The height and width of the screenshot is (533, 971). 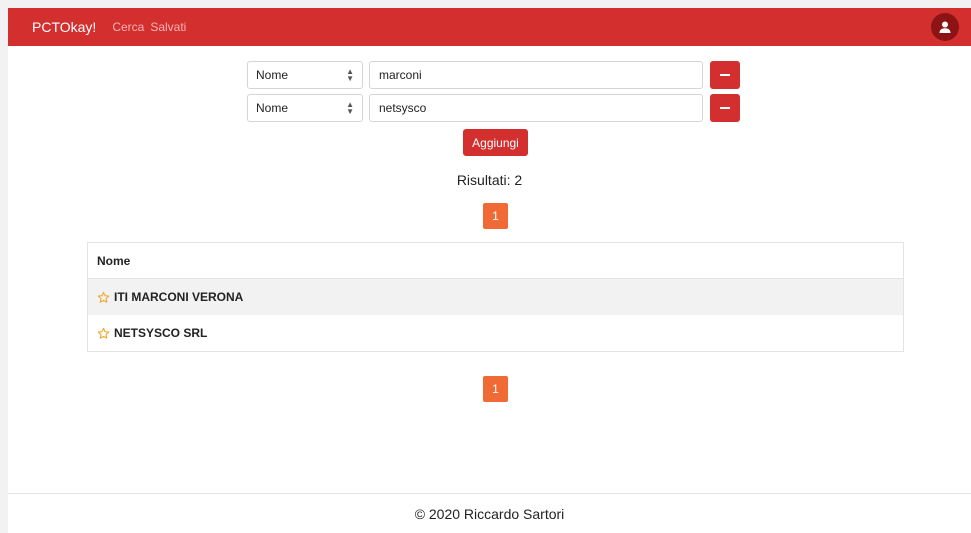 I want to click on nav-link-salvati: Salvati, so click(x=168, y=27).